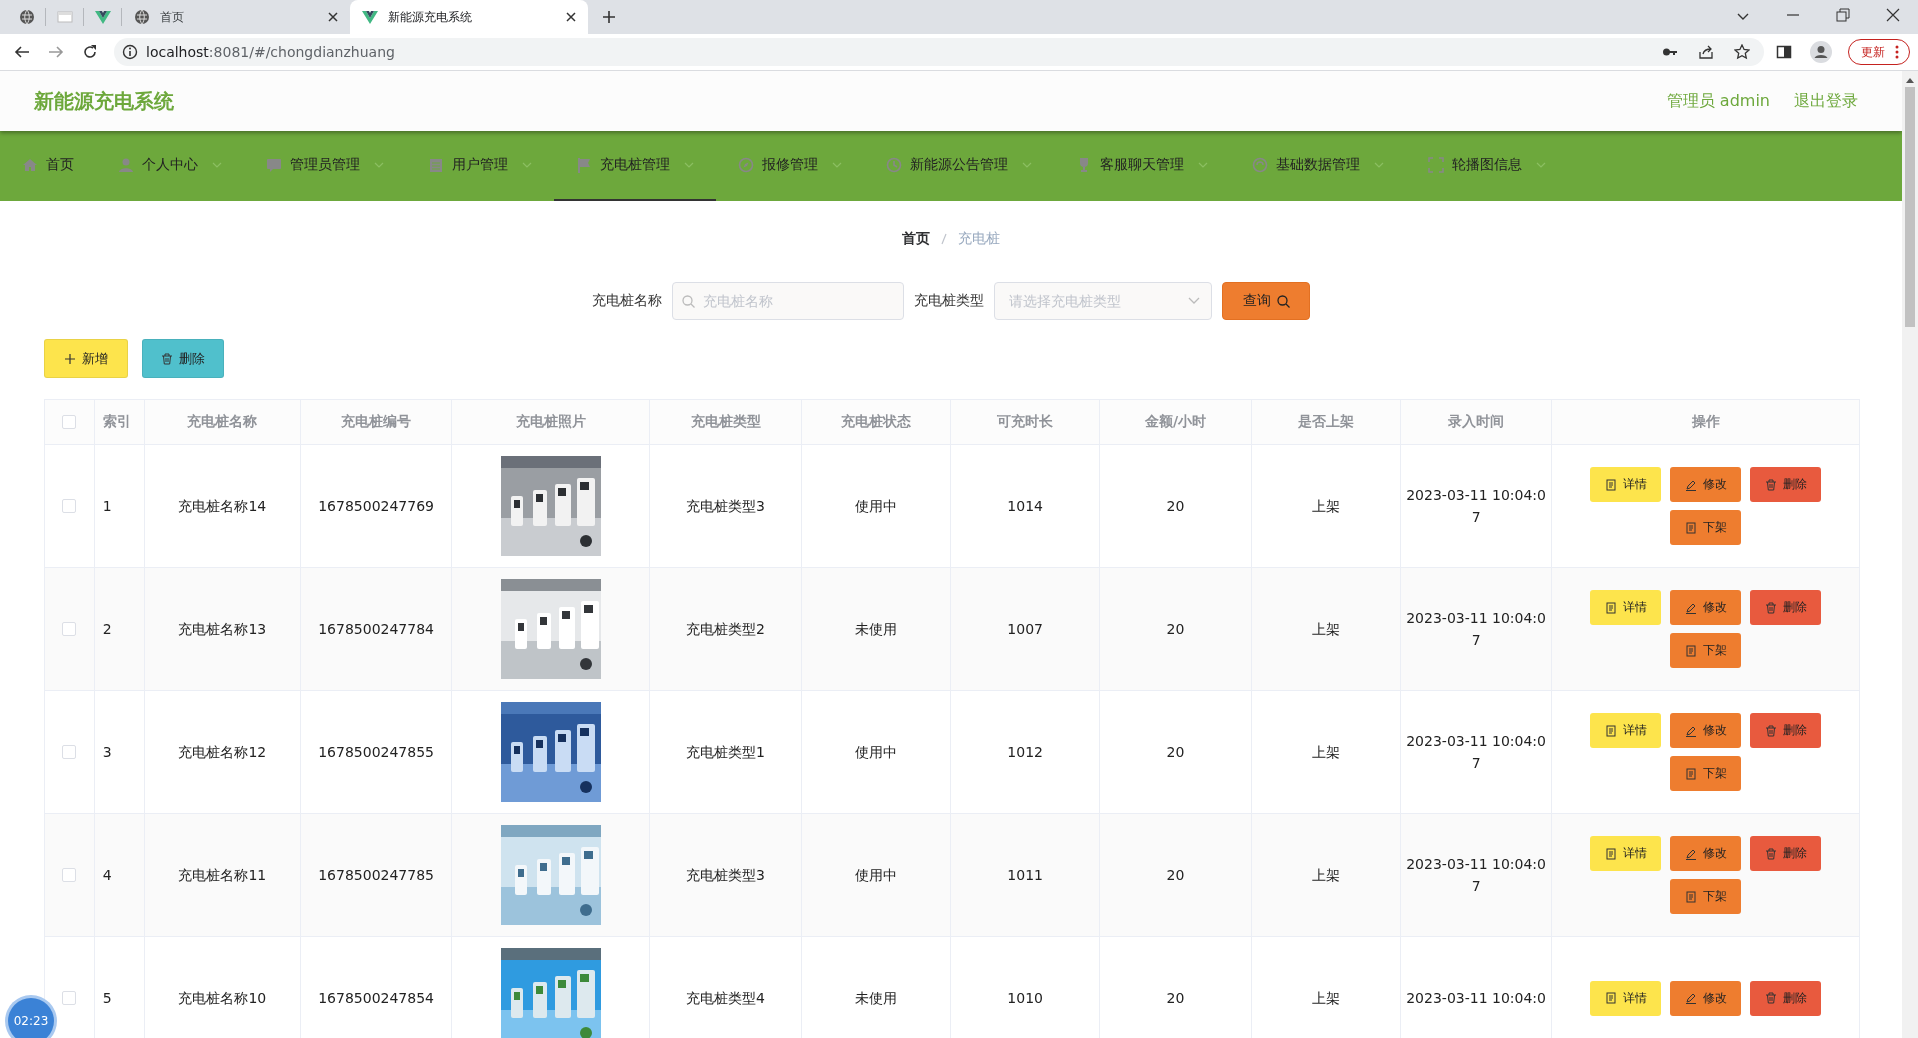 Image resolution: width=1918 pixels, height=1038 pixels. What do you see at coordinates (222, 752) in the screenshot?
I see `table-cell-text: 充电桩名称12` at bounding box center [222, 752].